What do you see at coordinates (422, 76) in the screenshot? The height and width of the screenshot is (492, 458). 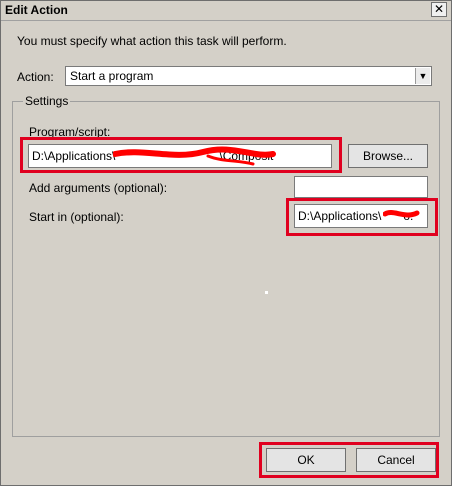 I see `chevron-down-icon: ▼` at bounding box center [422, 76].